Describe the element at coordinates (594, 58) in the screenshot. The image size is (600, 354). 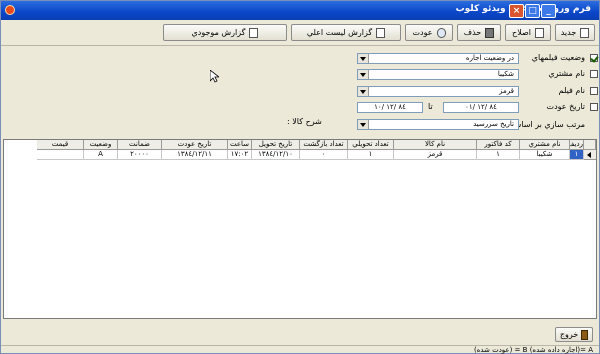
I see `film-status-checkbox` at that location.